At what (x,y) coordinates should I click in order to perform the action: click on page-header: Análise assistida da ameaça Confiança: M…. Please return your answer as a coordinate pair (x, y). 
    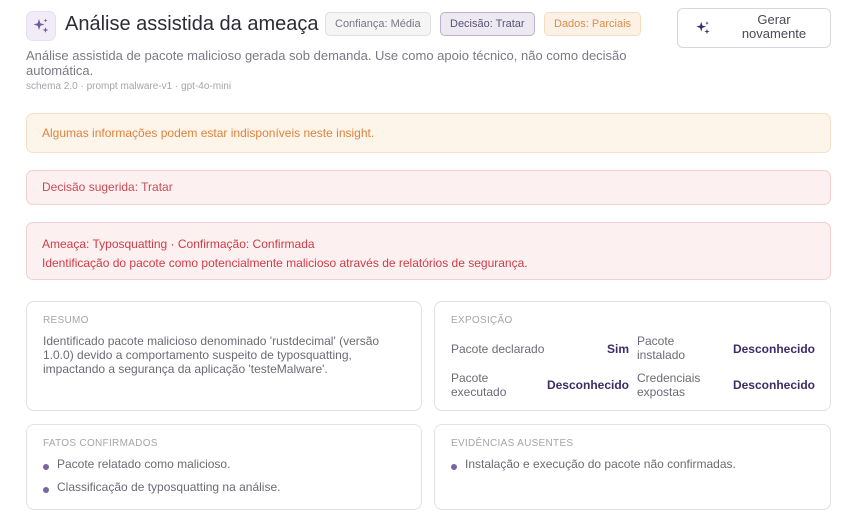
    Looking at the image, I should click on (428, 29).